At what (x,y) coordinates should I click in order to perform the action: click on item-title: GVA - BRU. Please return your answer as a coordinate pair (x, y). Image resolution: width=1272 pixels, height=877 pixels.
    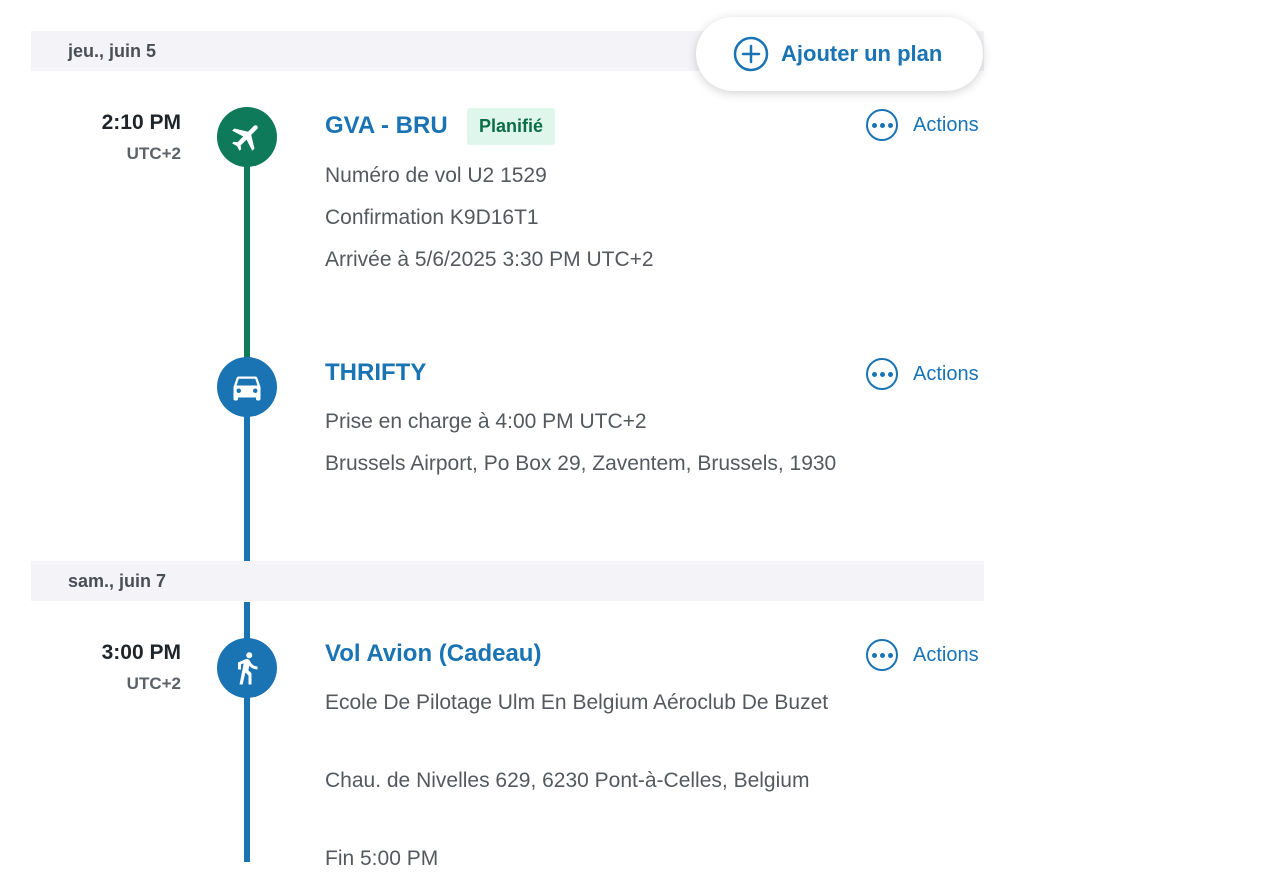
    Looking at the image, I should click on (386, 126).